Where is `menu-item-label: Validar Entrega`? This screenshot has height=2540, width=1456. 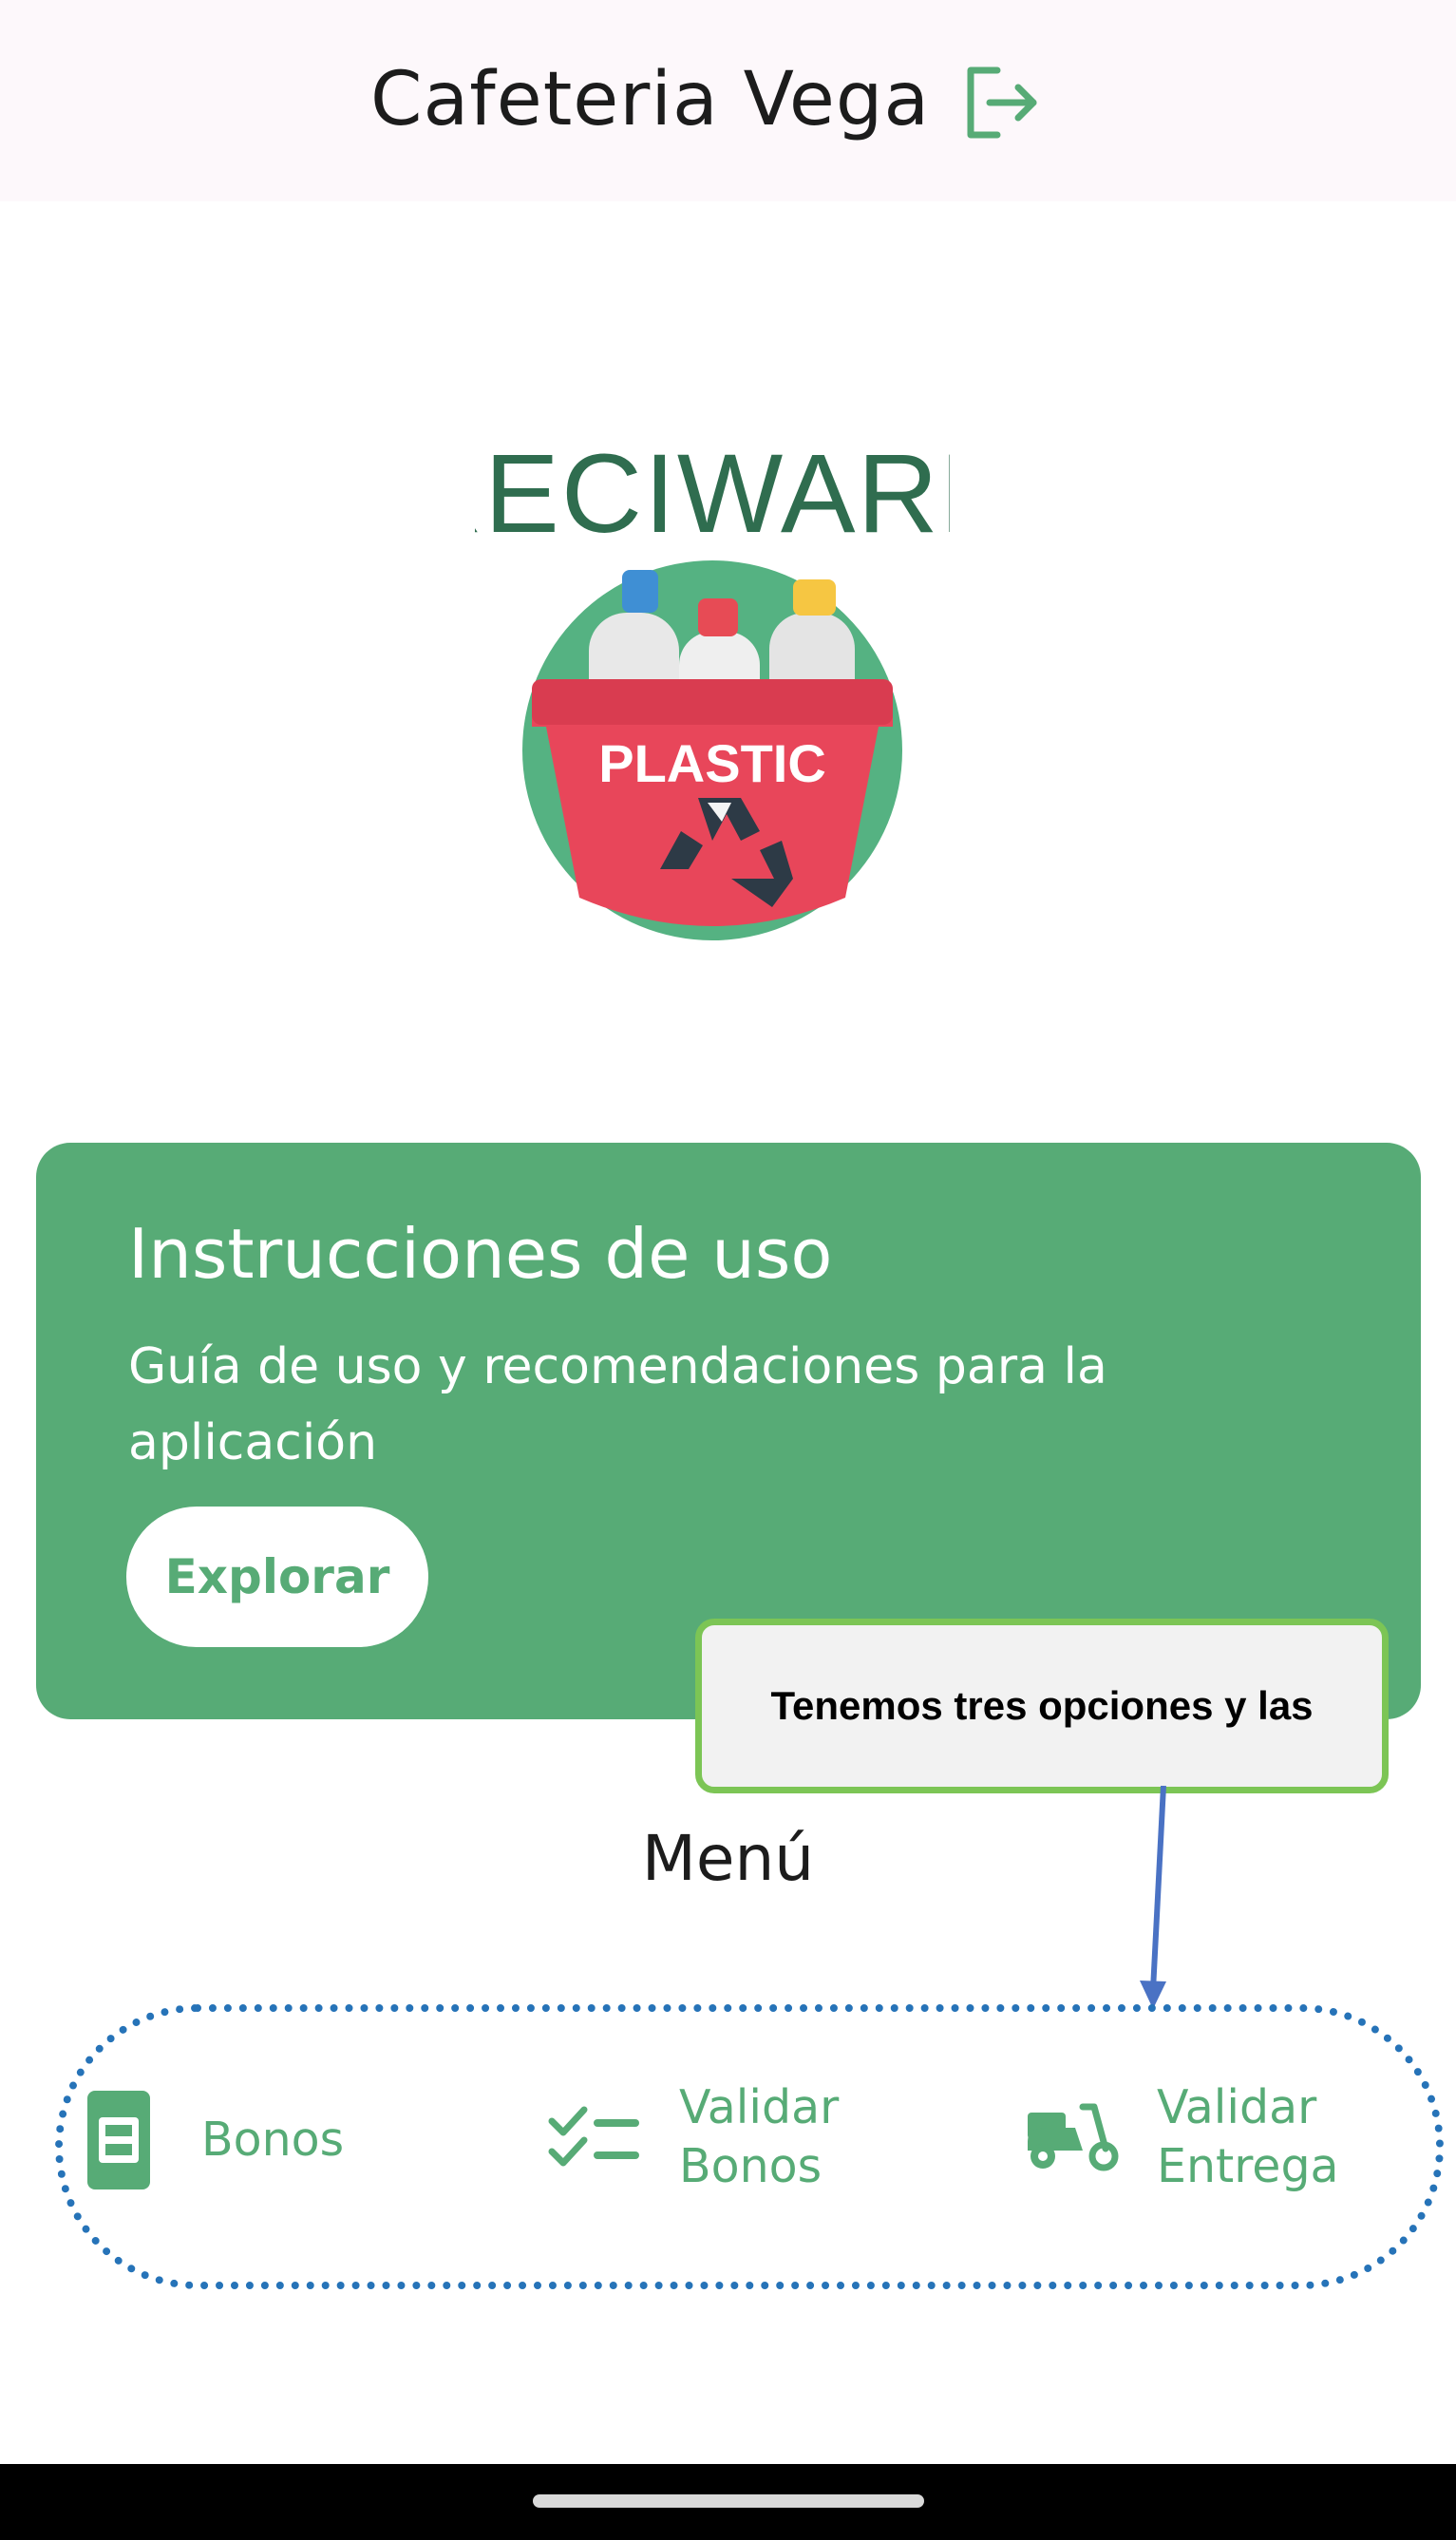 menu-item-label: Validar Entrega is located at coordinates (1248, 2136).